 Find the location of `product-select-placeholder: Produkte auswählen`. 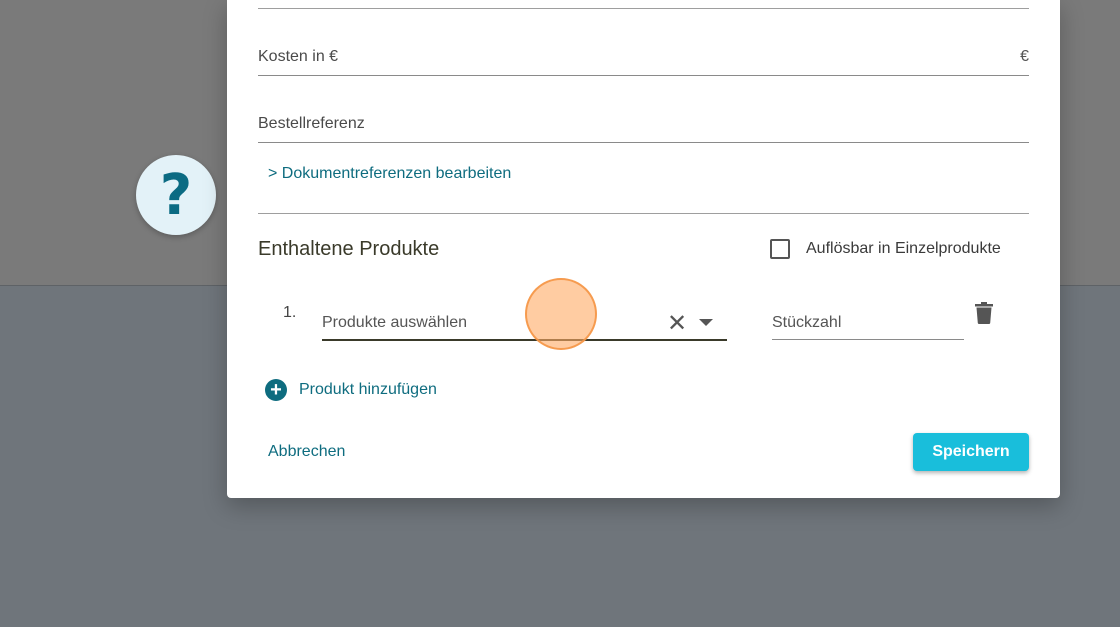

product-select-placeholder: Produkte auswählen is located at coordinates (394, 322).